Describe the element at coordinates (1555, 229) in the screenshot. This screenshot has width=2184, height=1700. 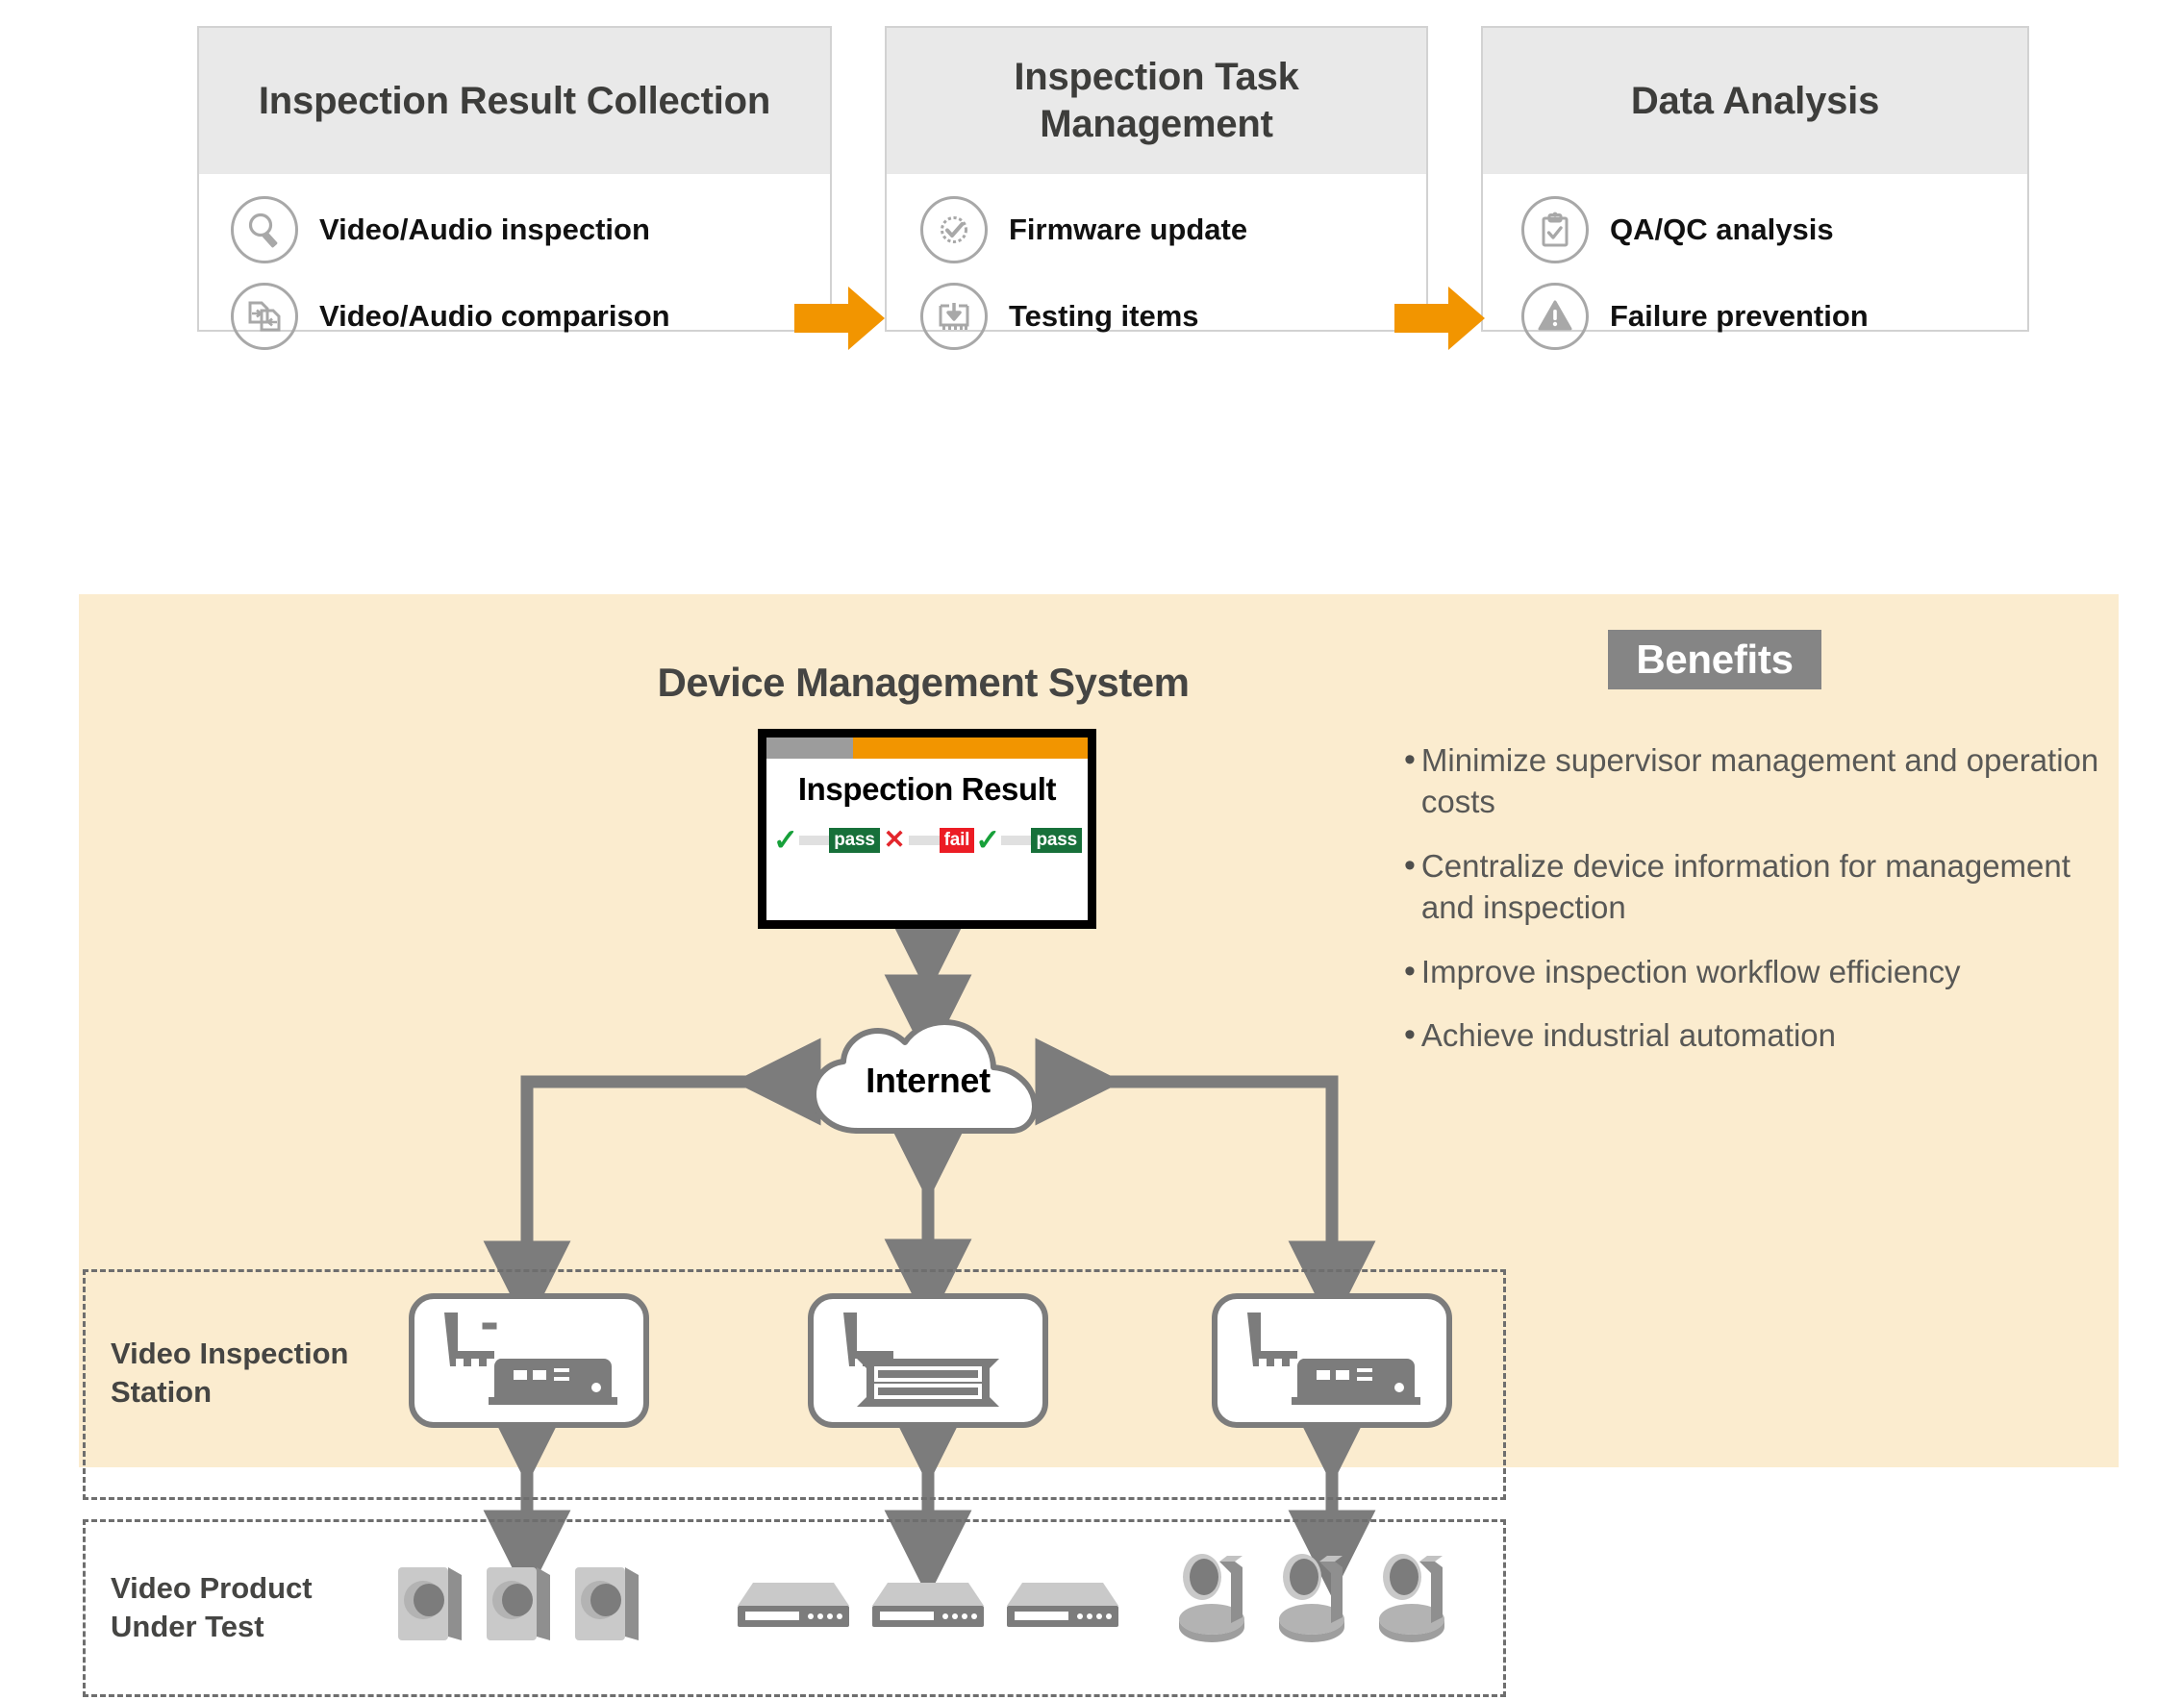
I see `clipboard-check-icon` at that location.